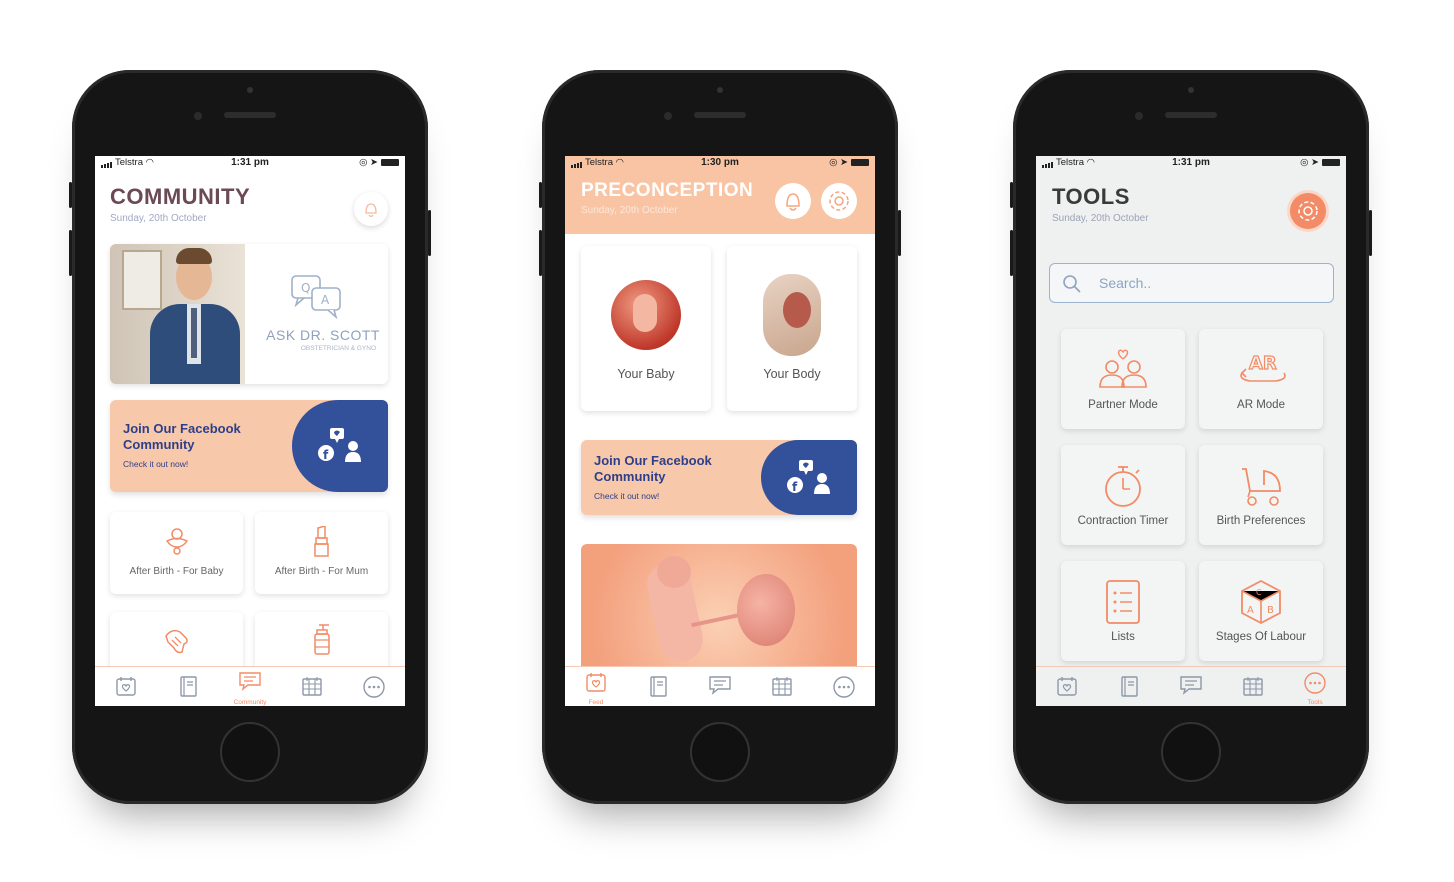 The width and height of the screenshot is (1454, 882). I want to click on tool-label: Lists, so click(1123, 637).